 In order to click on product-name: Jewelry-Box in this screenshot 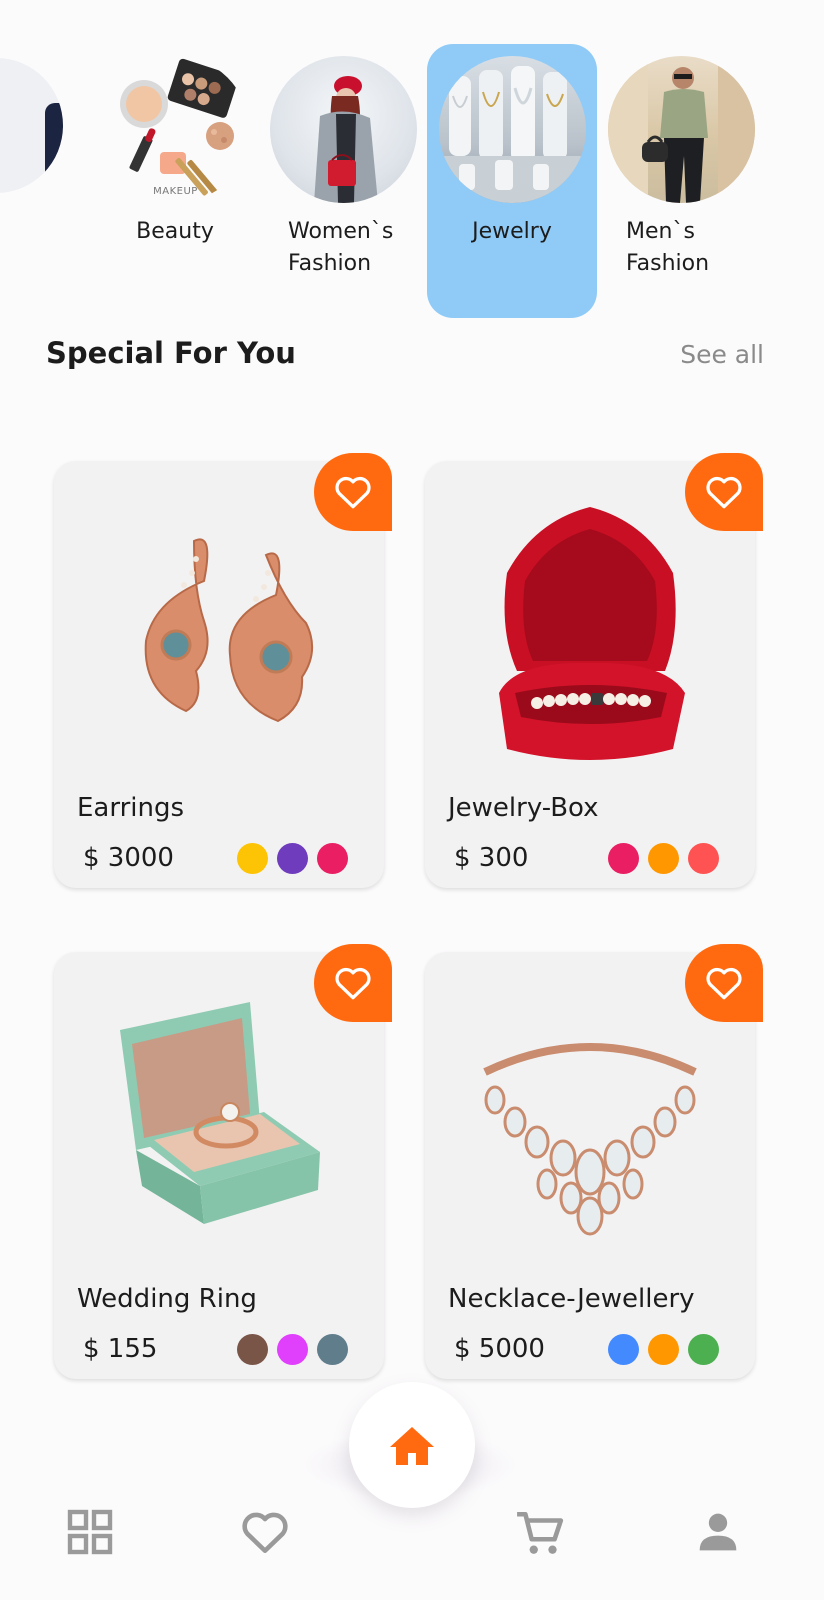, I will do `click(523, 808)`.